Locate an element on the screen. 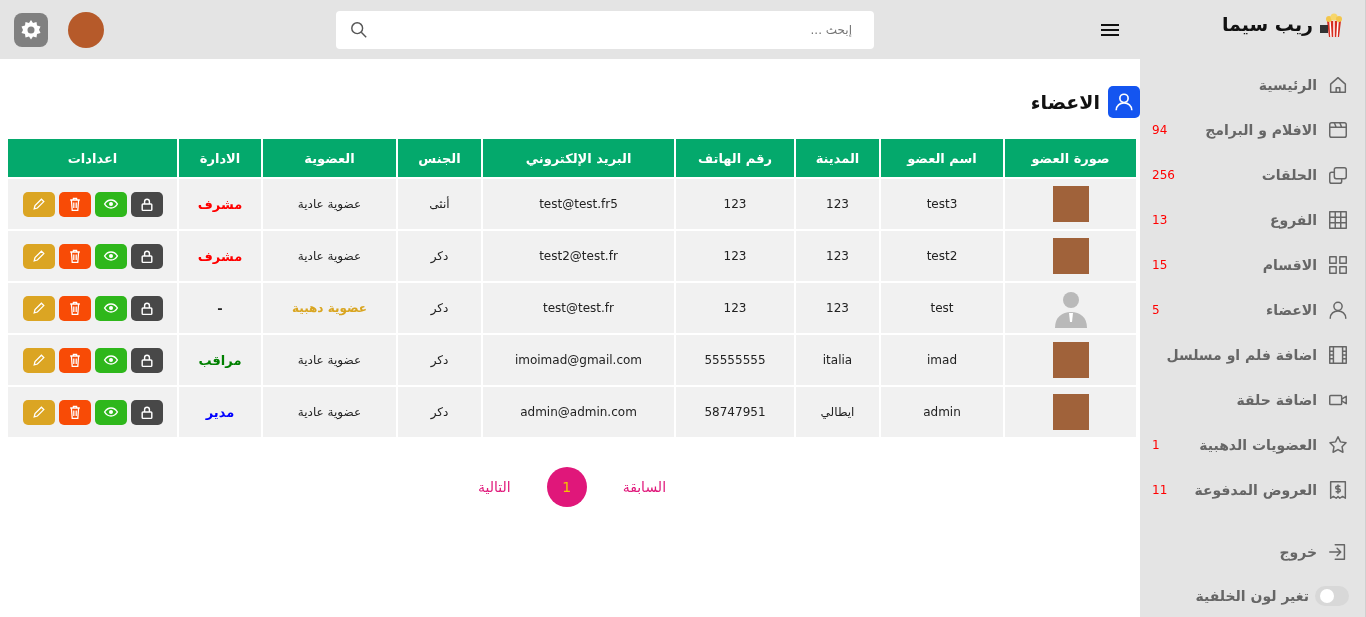 The width and height of the screenshot is (1366, 617). column-header: اعدادات is located at coordinates (92, 158).